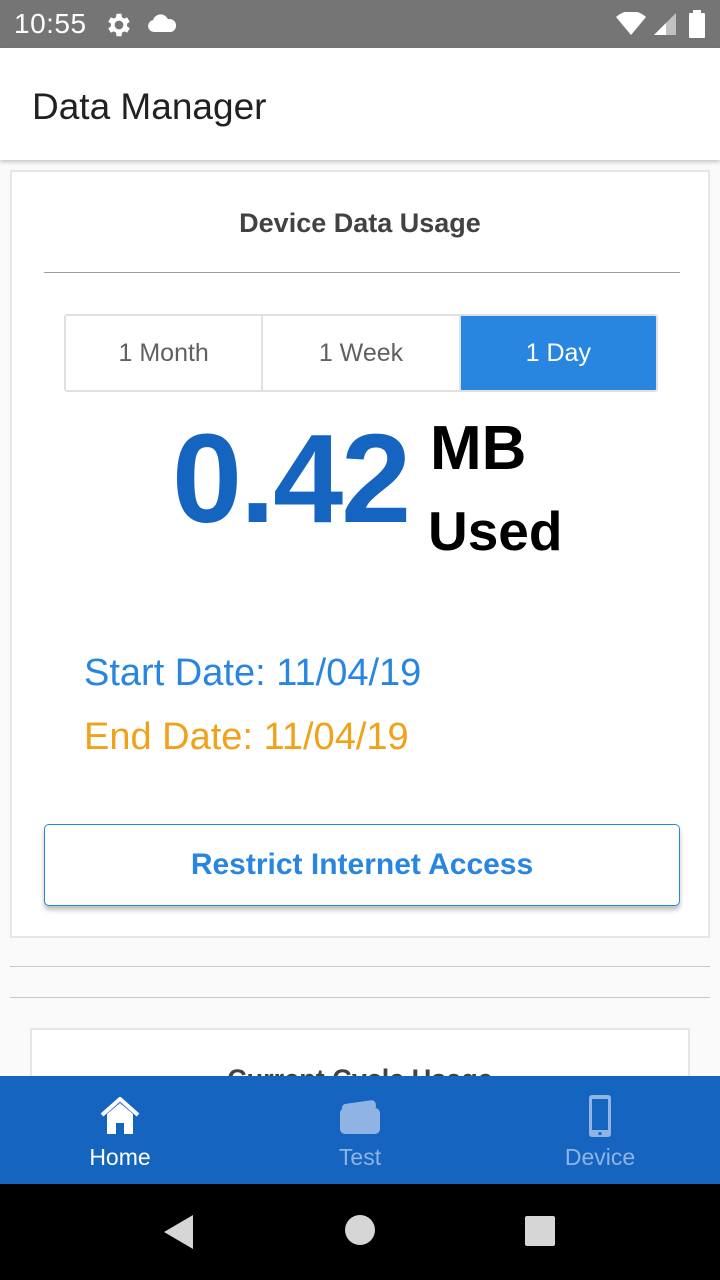  I want to click on start-date: Start Date: 11/04/19, so click(253, 673).